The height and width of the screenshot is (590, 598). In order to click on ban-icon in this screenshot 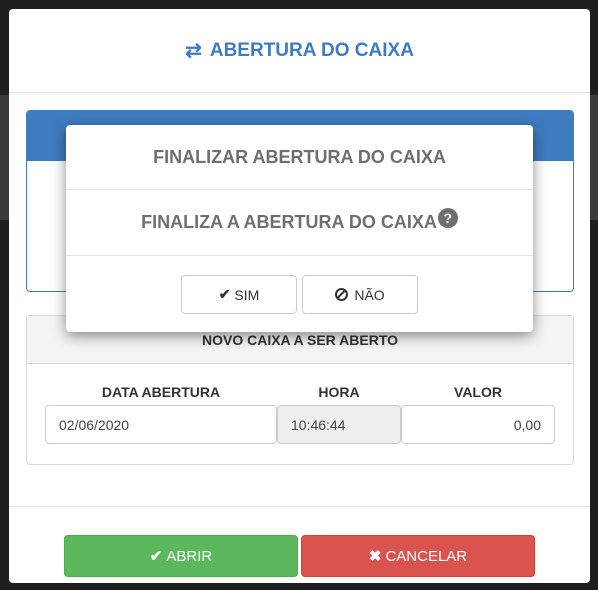, I will do `click(342, 294)`.